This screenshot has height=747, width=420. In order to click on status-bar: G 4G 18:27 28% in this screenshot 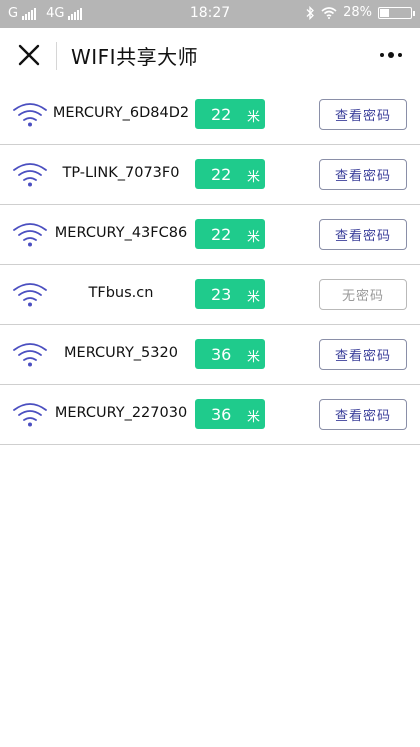, I will do `click(210, 14)`.